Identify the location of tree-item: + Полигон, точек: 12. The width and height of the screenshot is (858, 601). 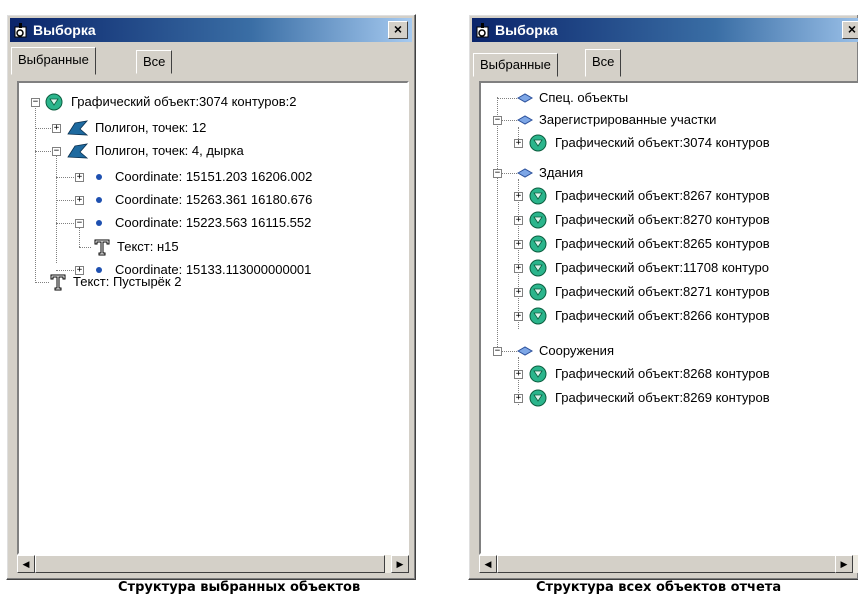
(213, 128).